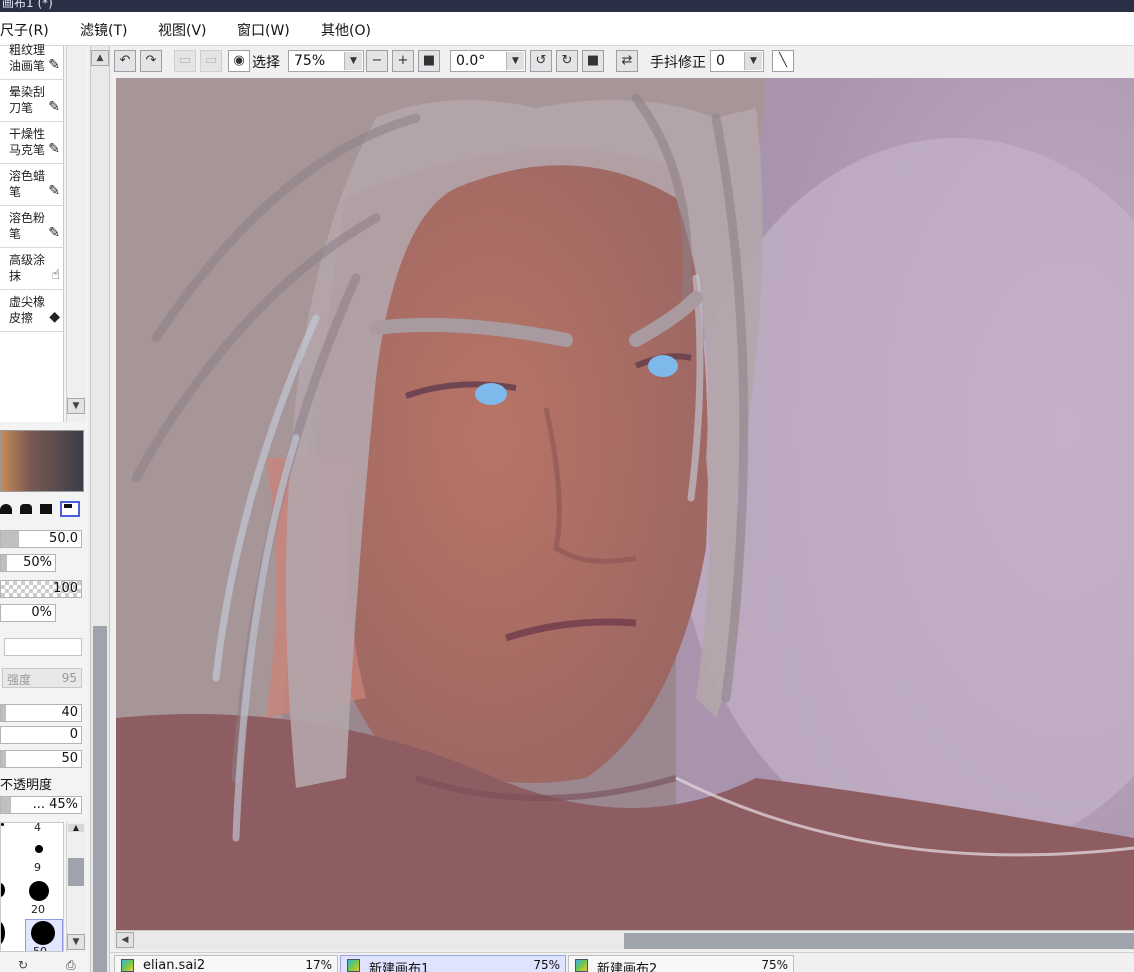  I want to click on tool-label: 粗纹理油画笔, so click(27, 58).